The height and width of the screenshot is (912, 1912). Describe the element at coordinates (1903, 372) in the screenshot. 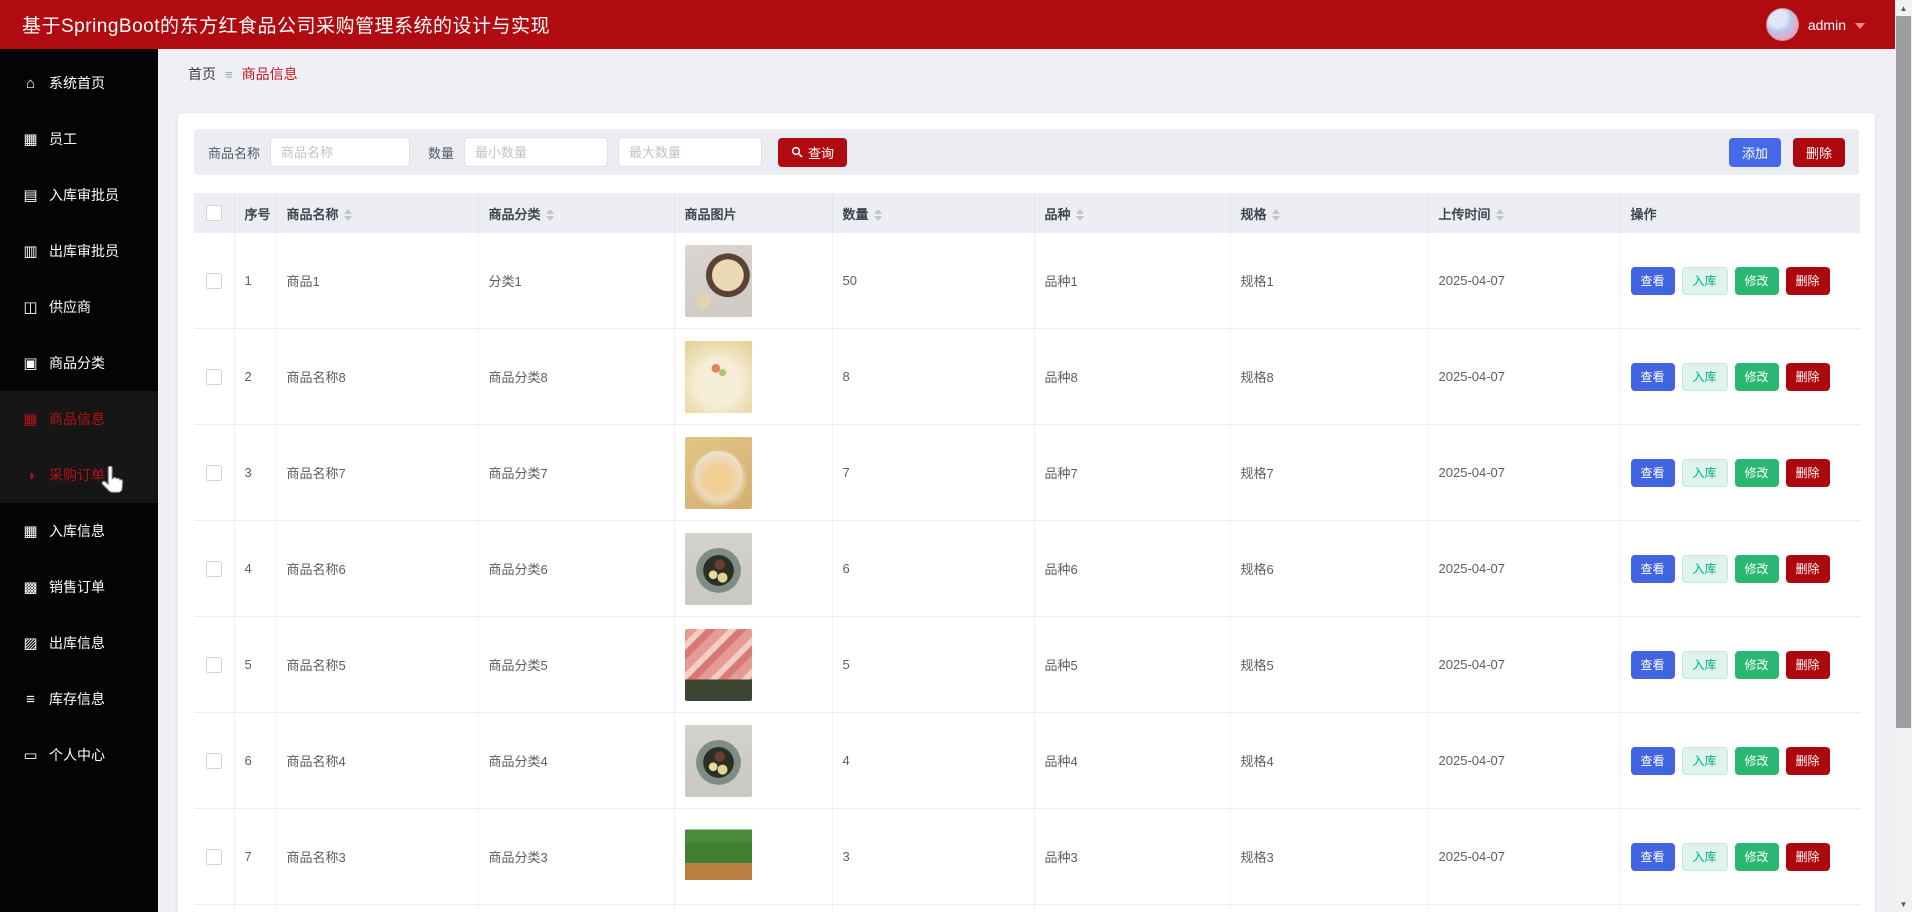

I see `scrollbar-thumb` at that location.